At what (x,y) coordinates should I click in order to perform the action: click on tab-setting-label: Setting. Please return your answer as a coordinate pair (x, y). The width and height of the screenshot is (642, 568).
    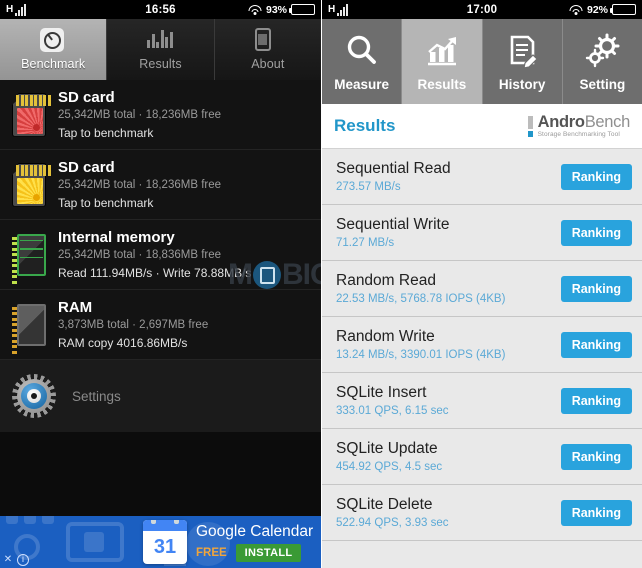
    Looking at the image, I should click on (602, 84).